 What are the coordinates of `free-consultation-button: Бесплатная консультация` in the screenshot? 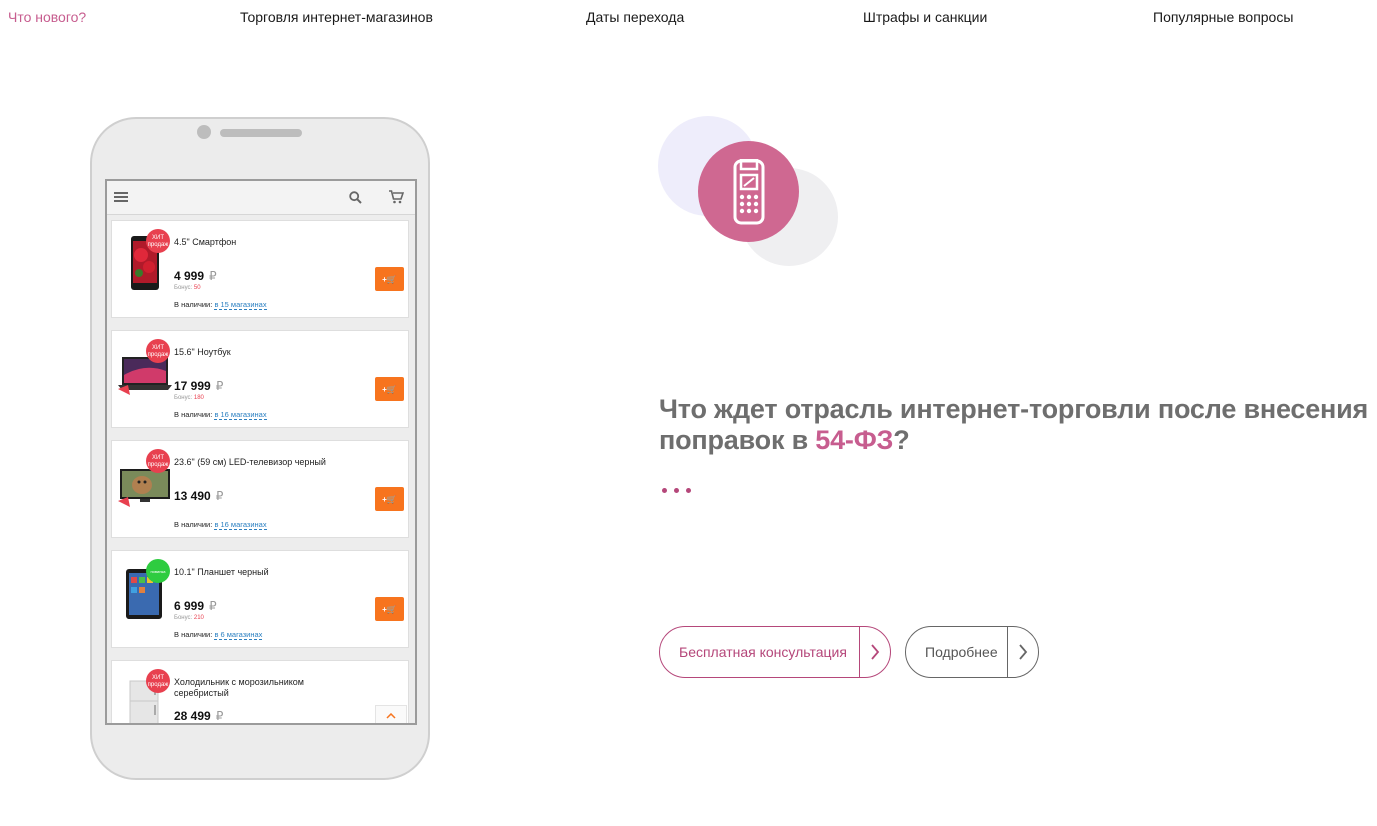 It's located at (775, 652).